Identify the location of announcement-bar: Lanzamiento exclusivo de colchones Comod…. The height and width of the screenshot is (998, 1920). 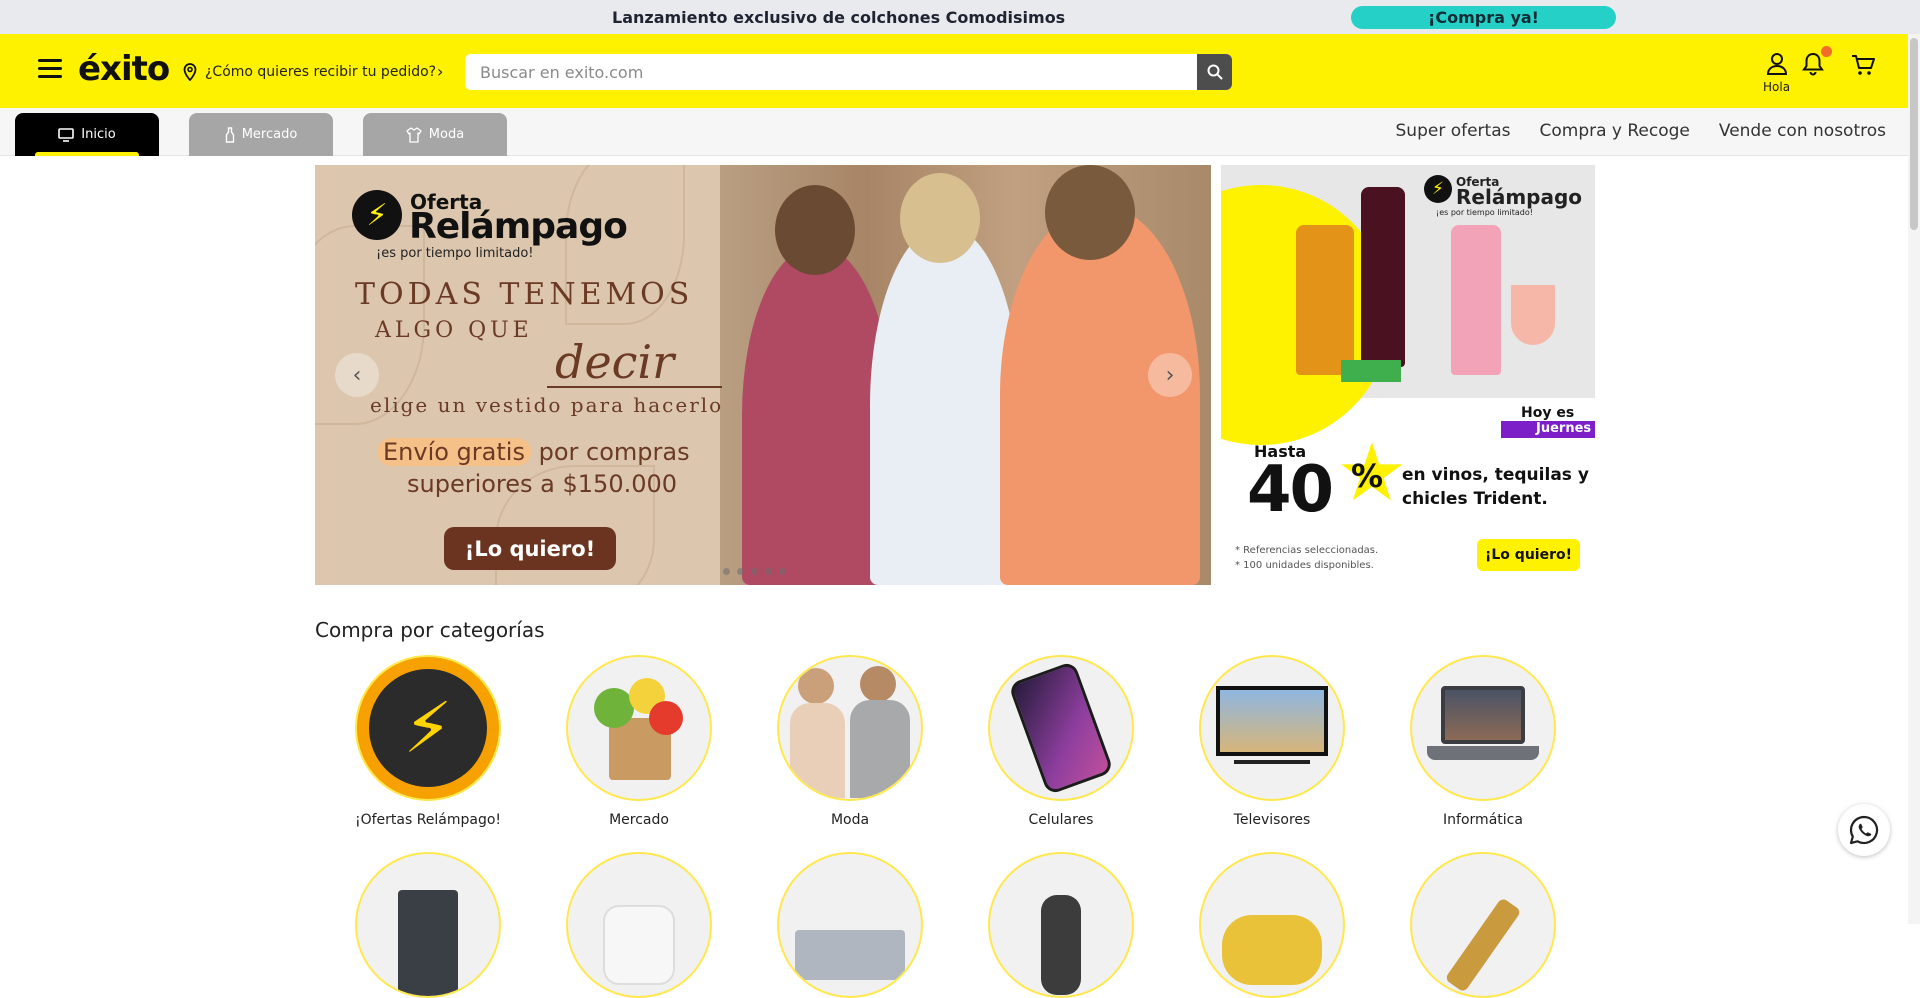
(960, 17).